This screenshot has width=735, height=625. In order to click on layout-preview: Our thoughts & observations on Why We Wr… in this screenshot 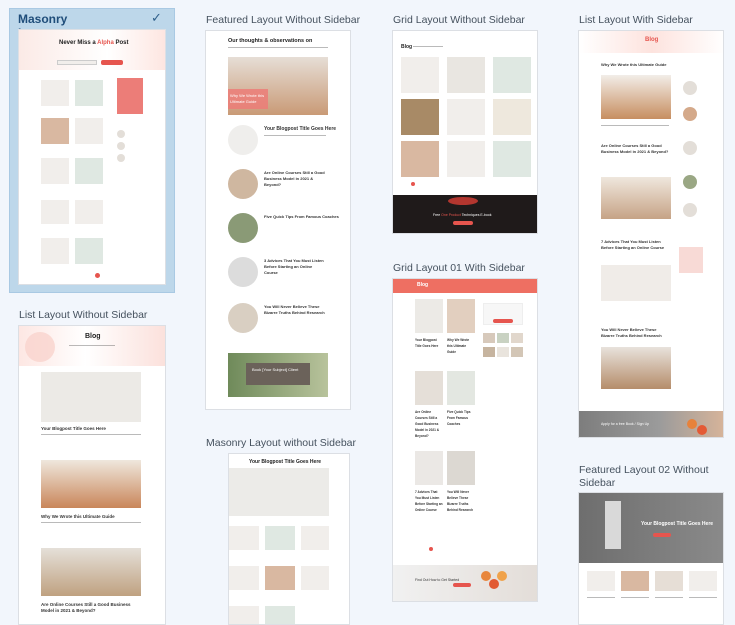, I will do `click(278, 220)`.